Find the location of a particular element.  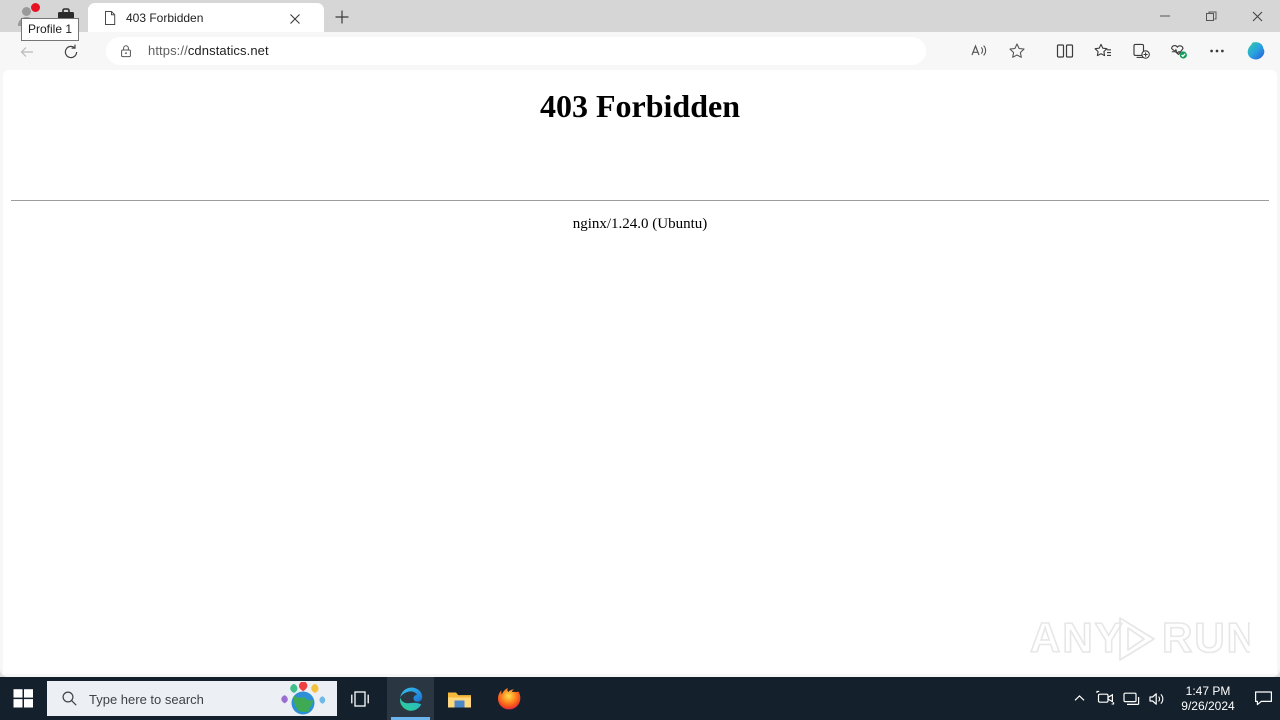

search-icon is located at coordinates (69, 698).